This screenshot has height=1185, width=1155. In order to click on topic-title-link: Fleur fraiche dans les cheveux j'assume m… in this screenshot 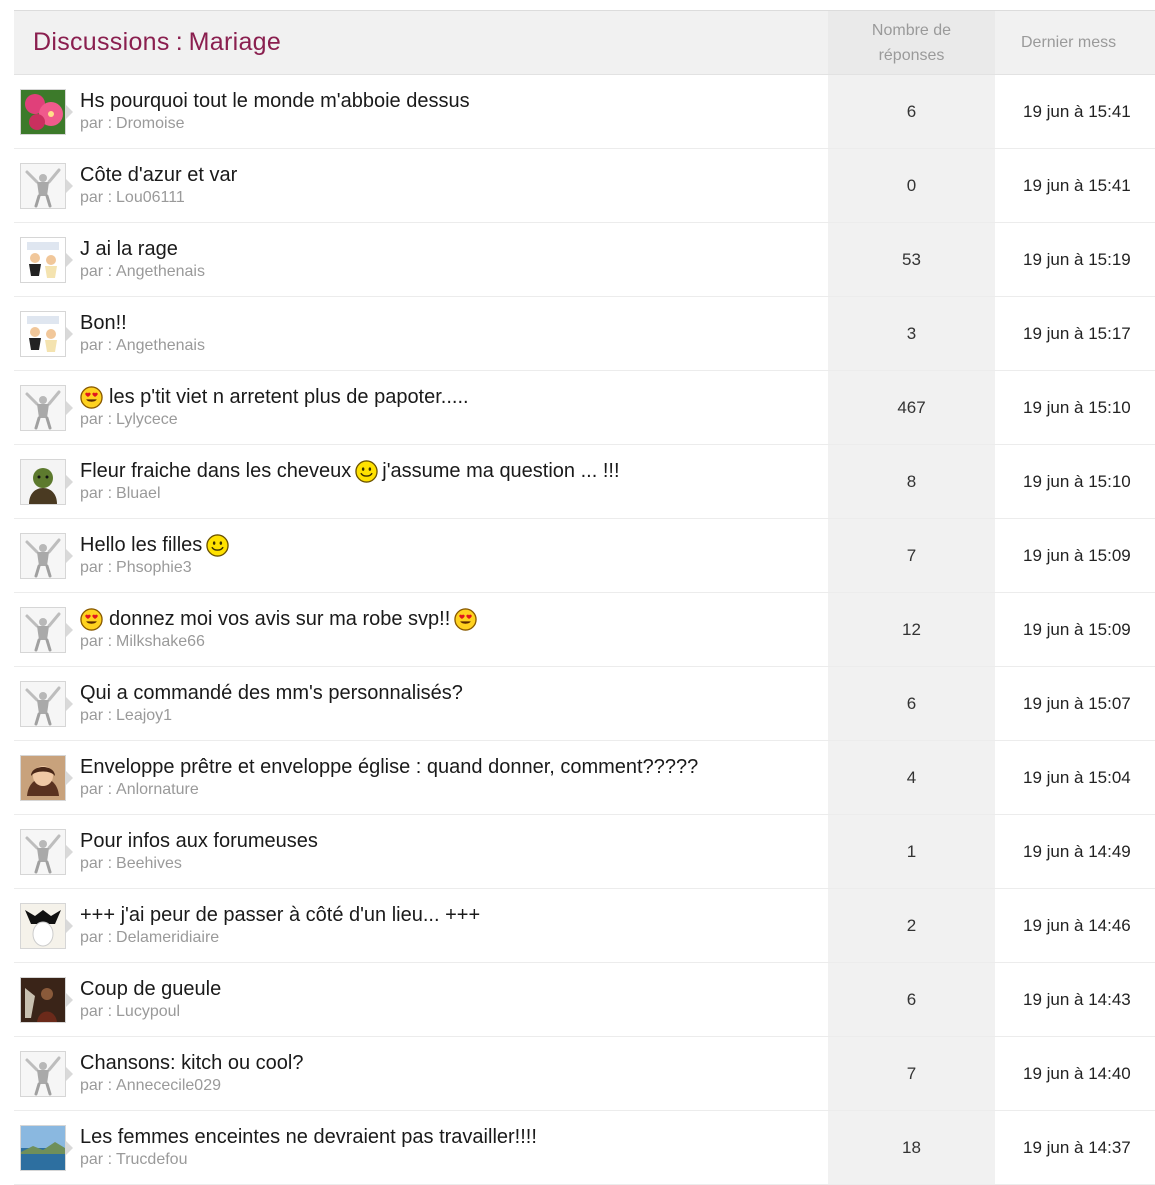, I will do `click(350, 471)`.